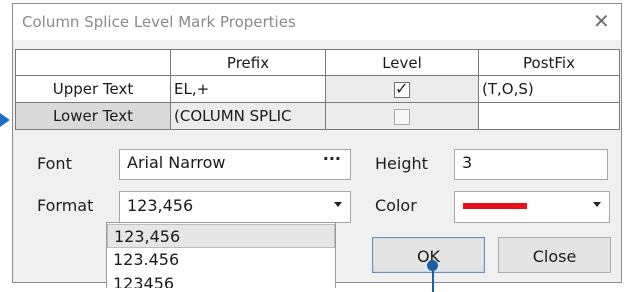 Image resolution: width=635 pixels, height=292 pixels. What do you see at coordinates (159, 22) in the screenshot?
I see `dialog-title: Column Splice Level Mark Properties` at bounding box center [159, 22].